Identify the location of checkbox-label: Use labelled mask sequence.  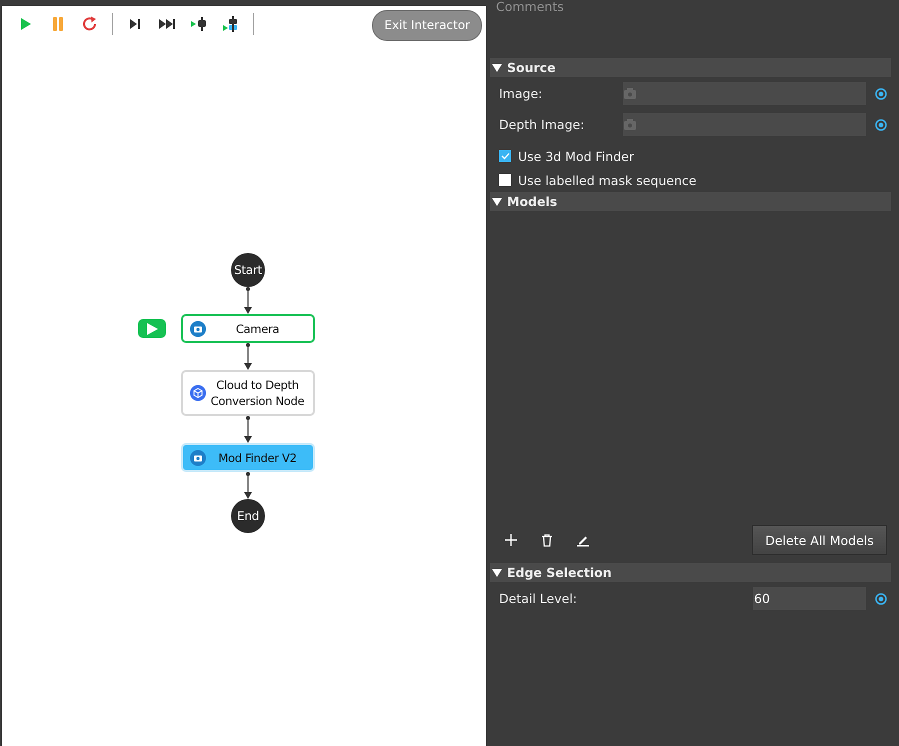
(607, 180).